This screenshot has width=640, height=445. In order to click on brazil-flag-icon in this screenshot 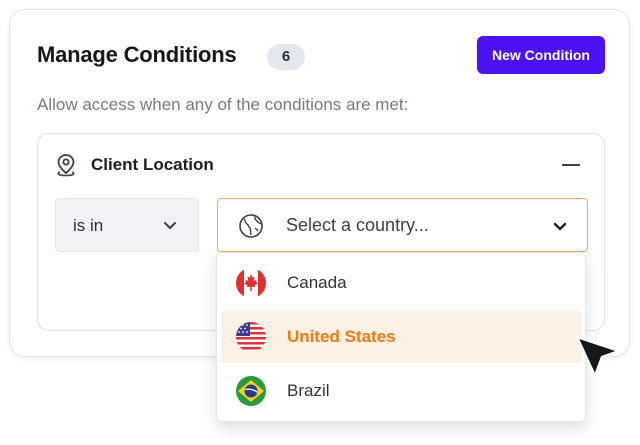, I will do `click(251, 391)`.